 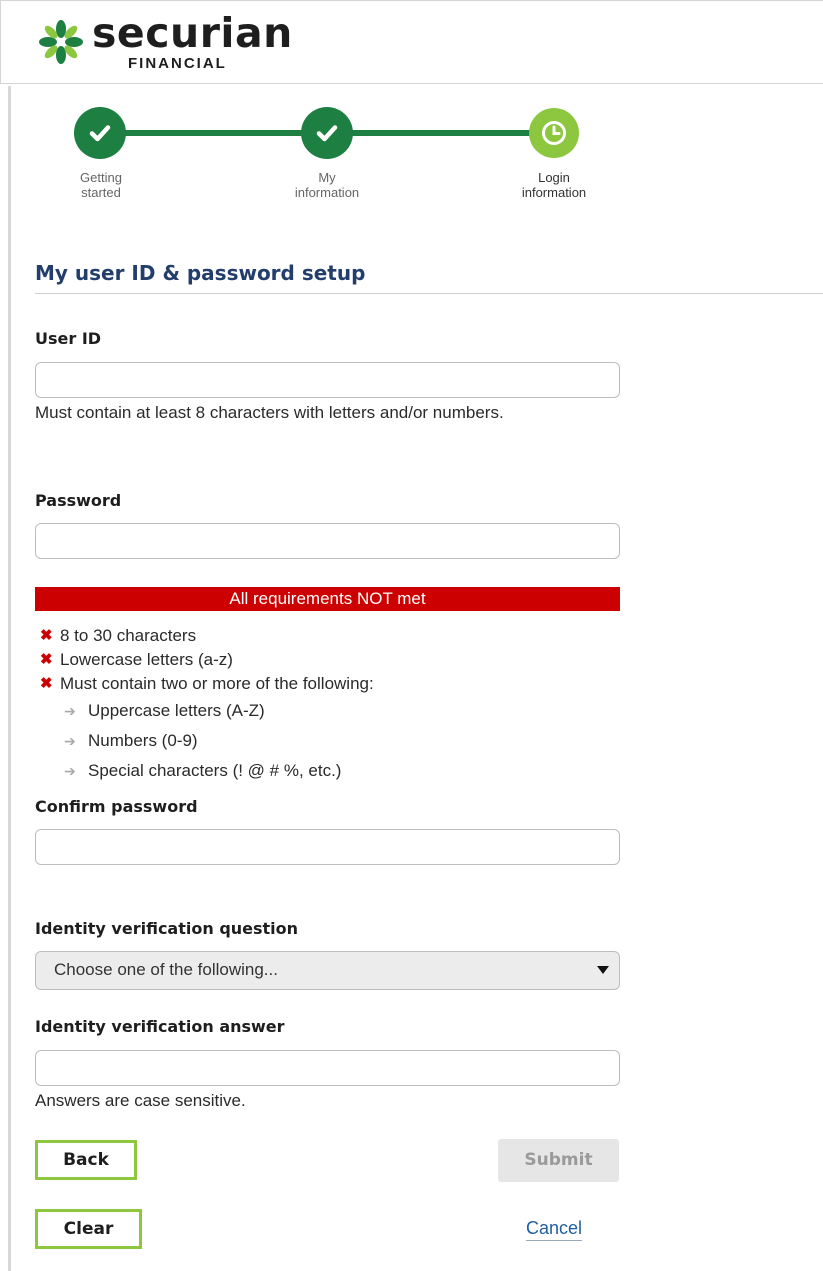 I want to click on step-1-indicator, so click(x=100, y=133).